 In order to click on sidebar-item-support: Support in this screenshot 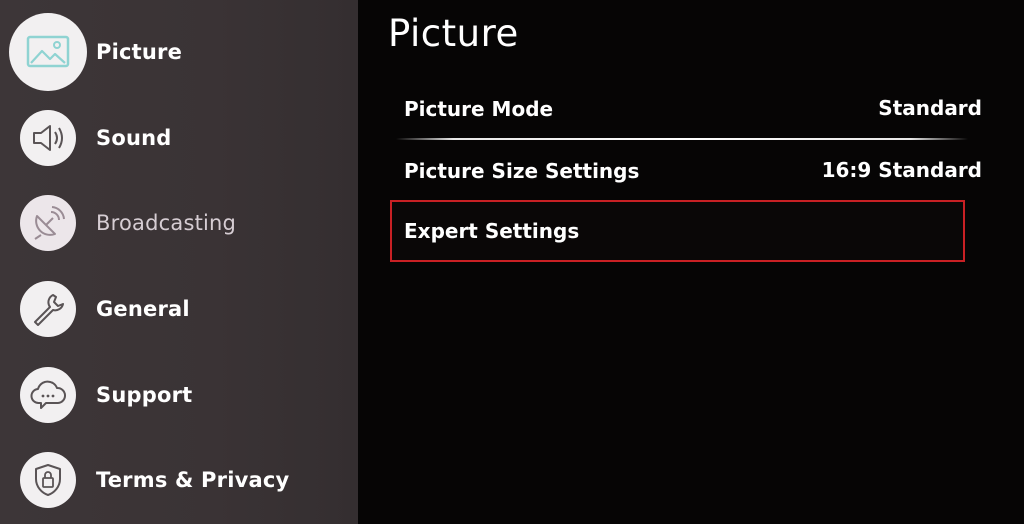, I will do `click(179, 395)`.